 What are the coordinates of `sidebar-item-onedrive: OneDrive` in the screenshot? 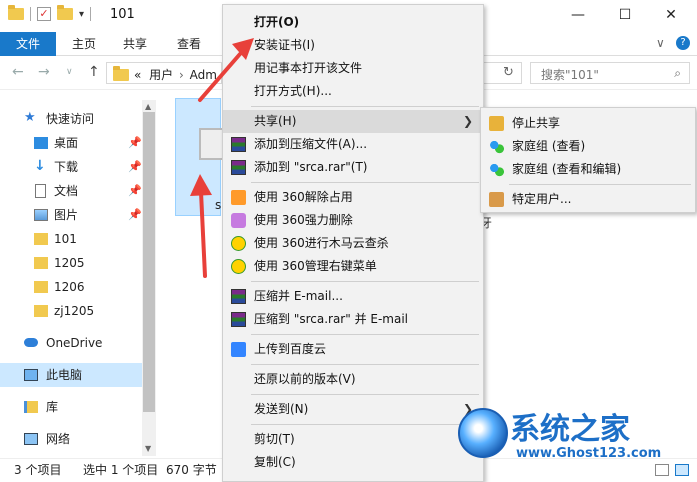 It's located at (71, 343).